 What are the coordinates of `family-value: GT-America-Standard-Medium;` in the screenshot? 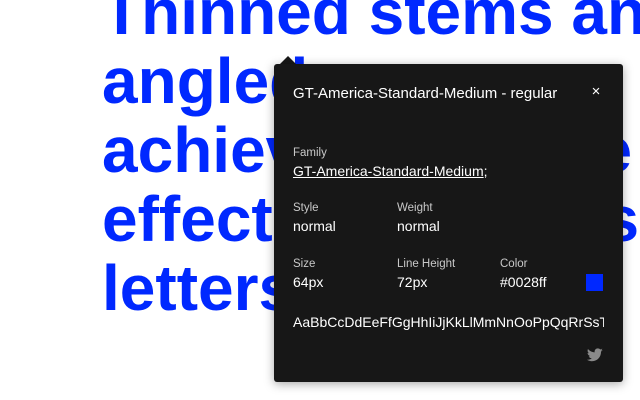 It's located at (390, 171).